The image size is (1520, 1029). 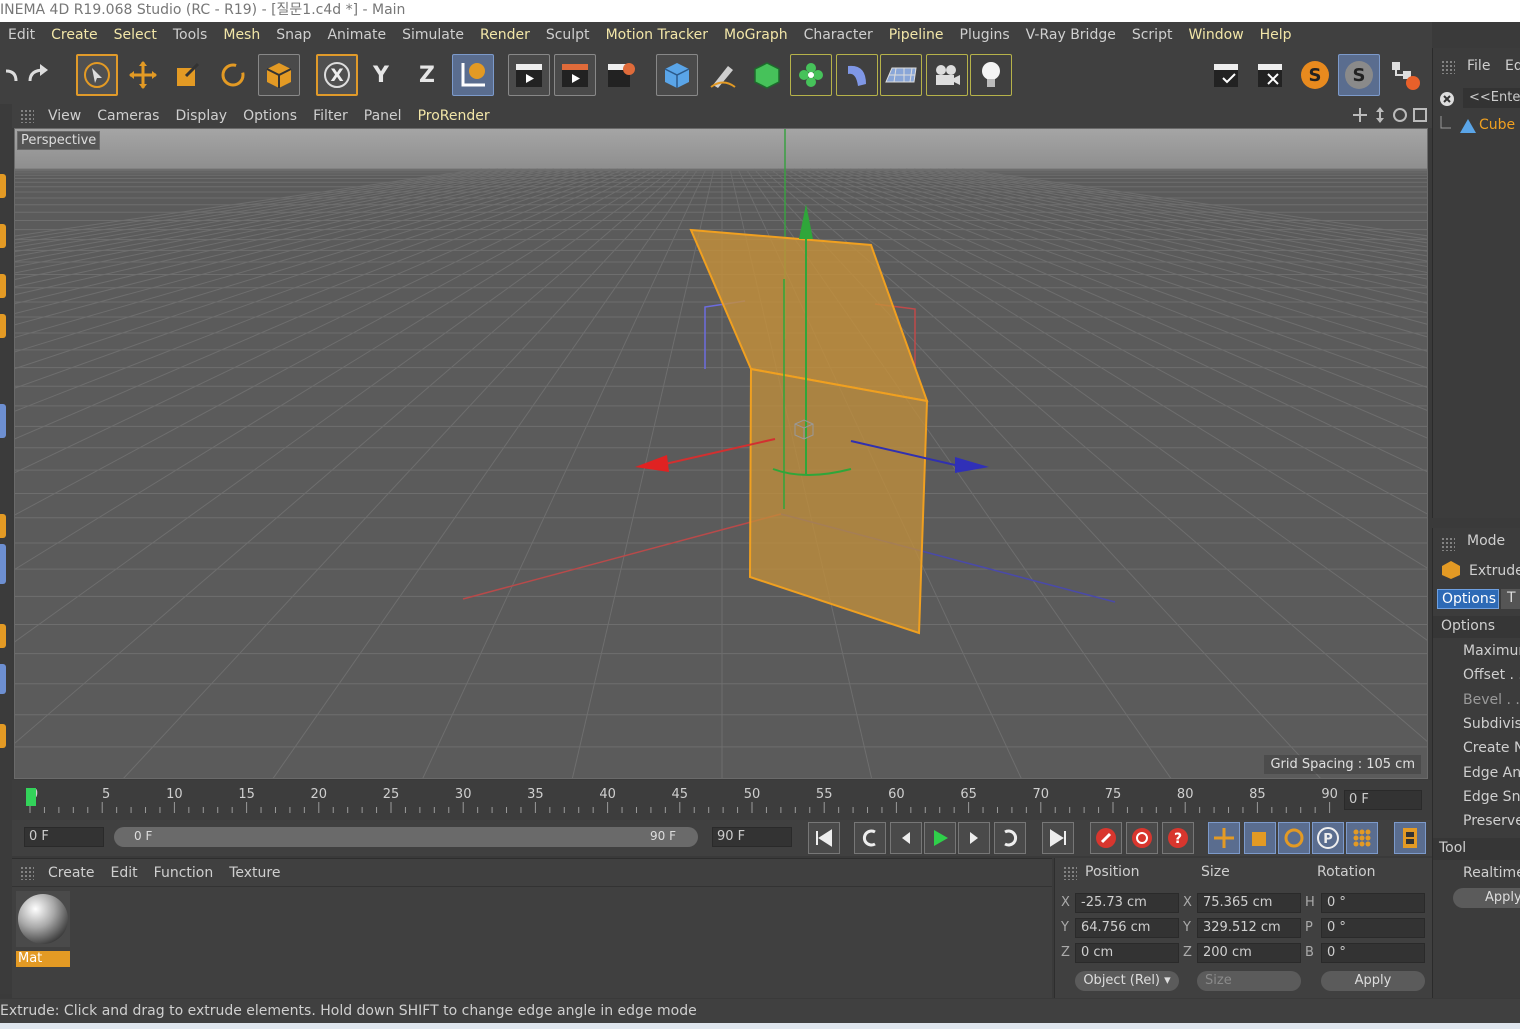 What do you see at coordinates (1360, 115) in the screenshot?
I see `pan-icon` at bounding box center [1360, 115].